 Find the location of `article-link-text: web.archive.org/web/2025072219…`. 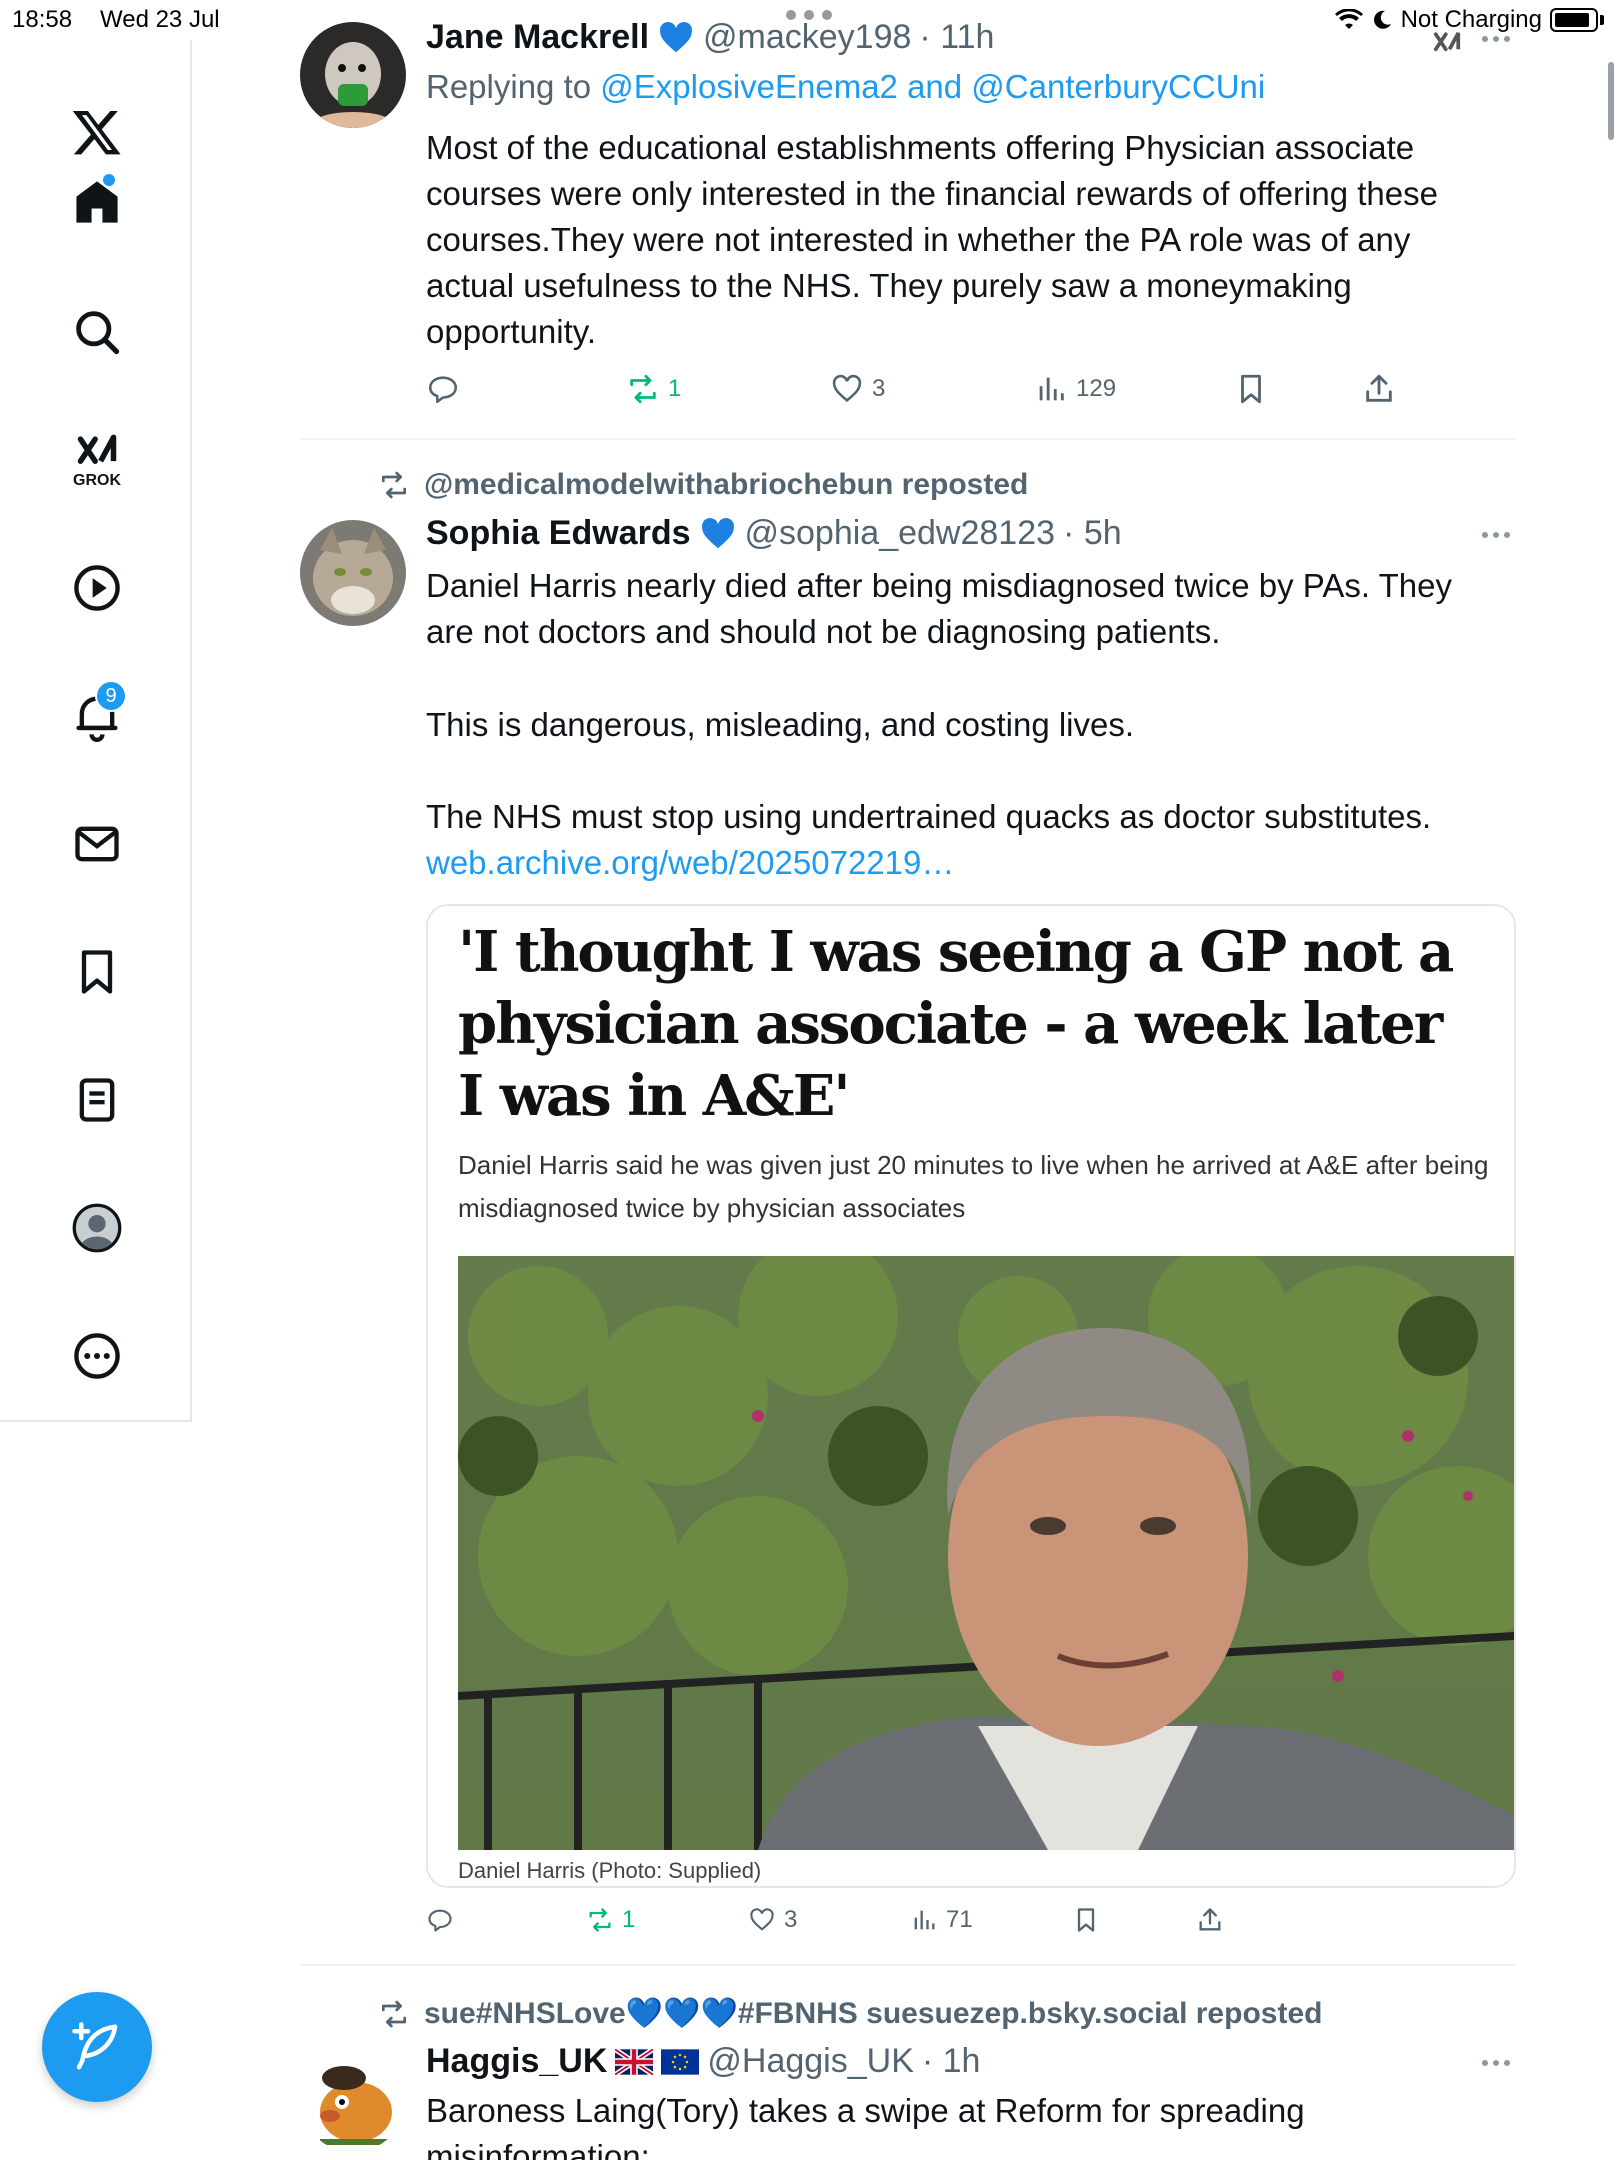

article-link-text: web.archive.org/web/2025072219… is located at coordinates (690, 862).